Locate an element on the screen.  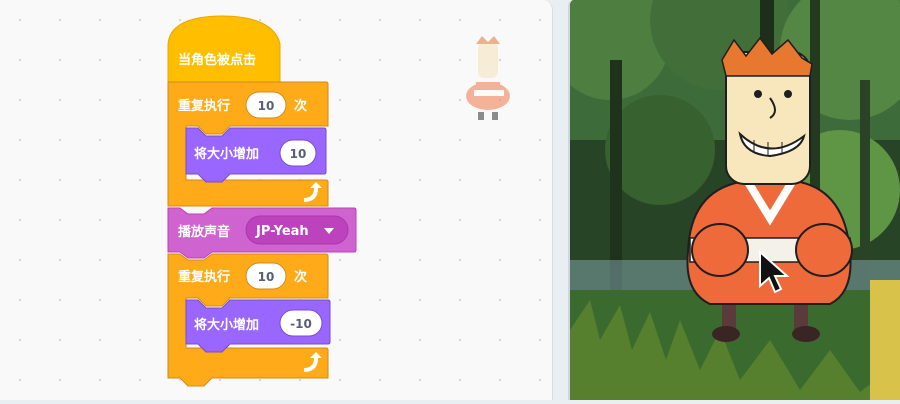
repeat-2-suffix: 次 is located at coordinates (300, 277).